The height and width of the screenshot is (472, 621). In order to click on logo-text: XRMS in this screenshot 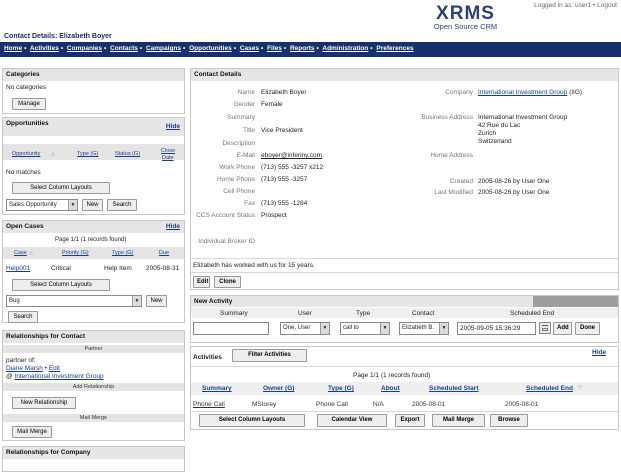, I will do `click(465, 13)`.